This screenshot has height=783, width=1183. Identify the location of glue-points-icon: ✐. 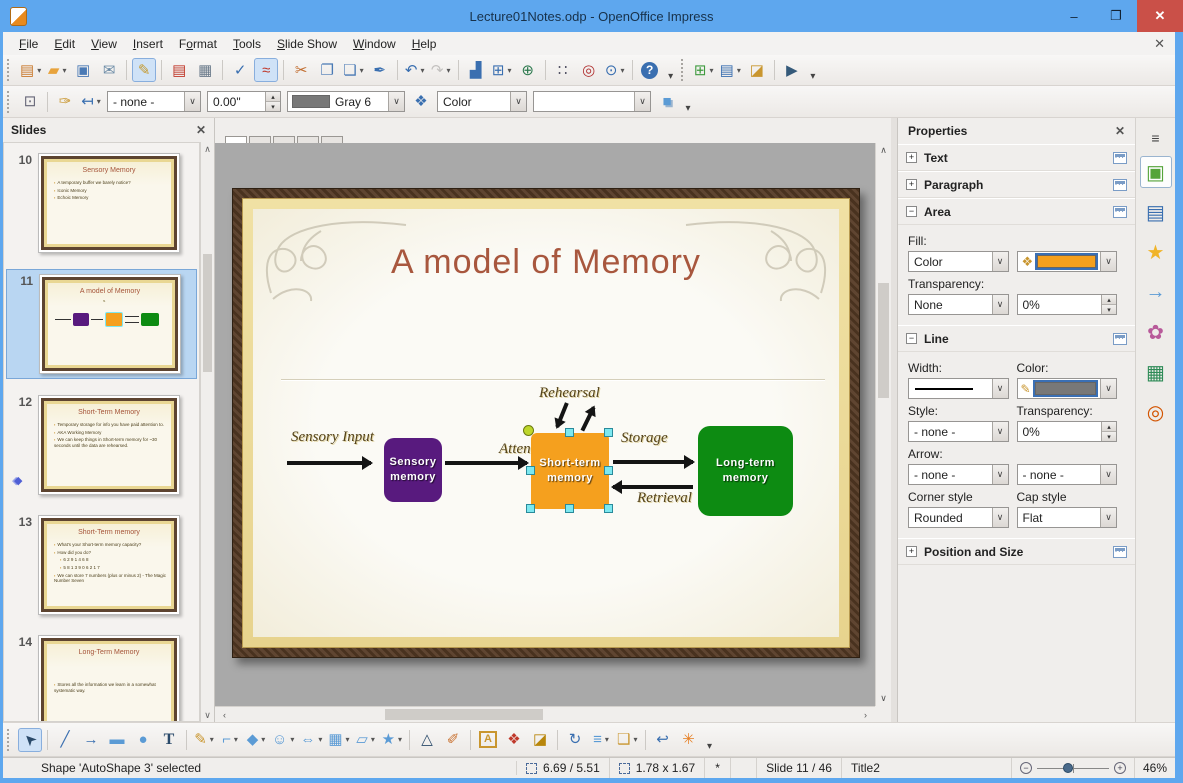
(453, 740).